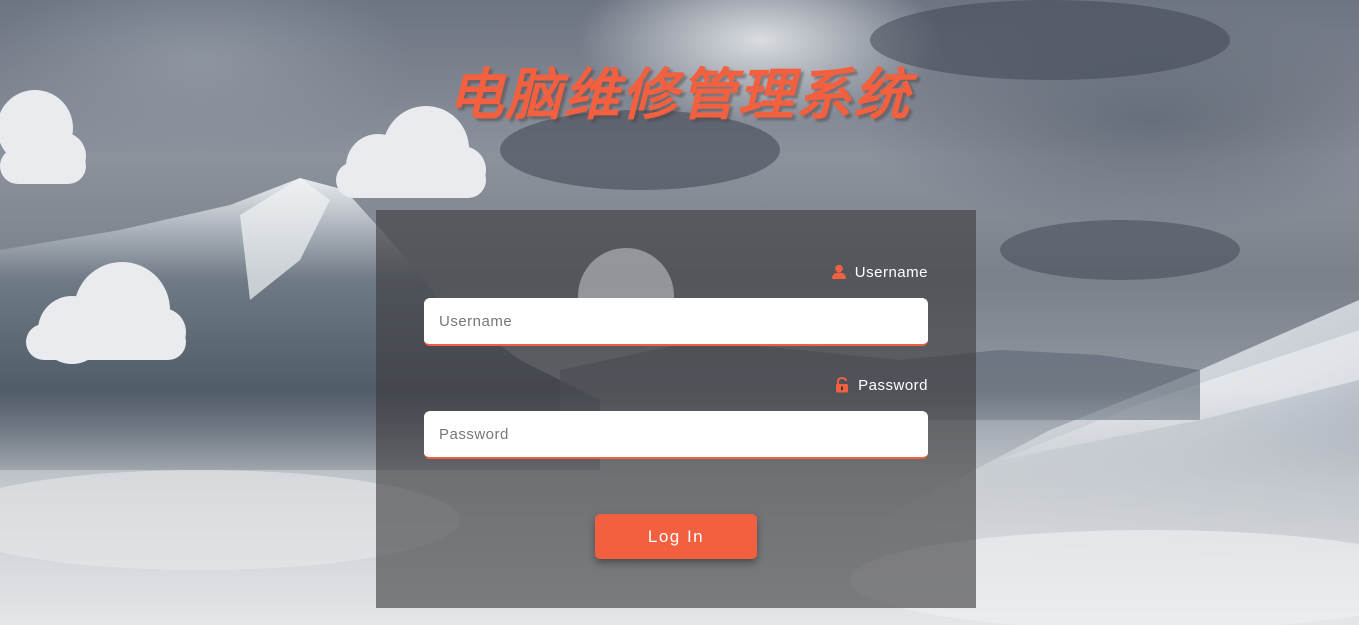 The image size is (1359, 625). Describe the element at coordinates (676, 435) in the screenshot. I see `password-input` at that location.